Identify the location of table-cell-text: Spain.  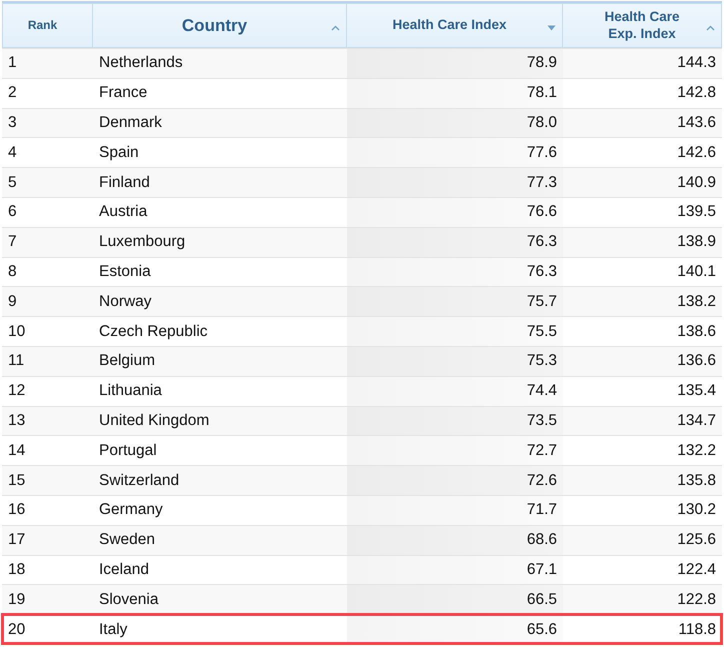
(119, 152).